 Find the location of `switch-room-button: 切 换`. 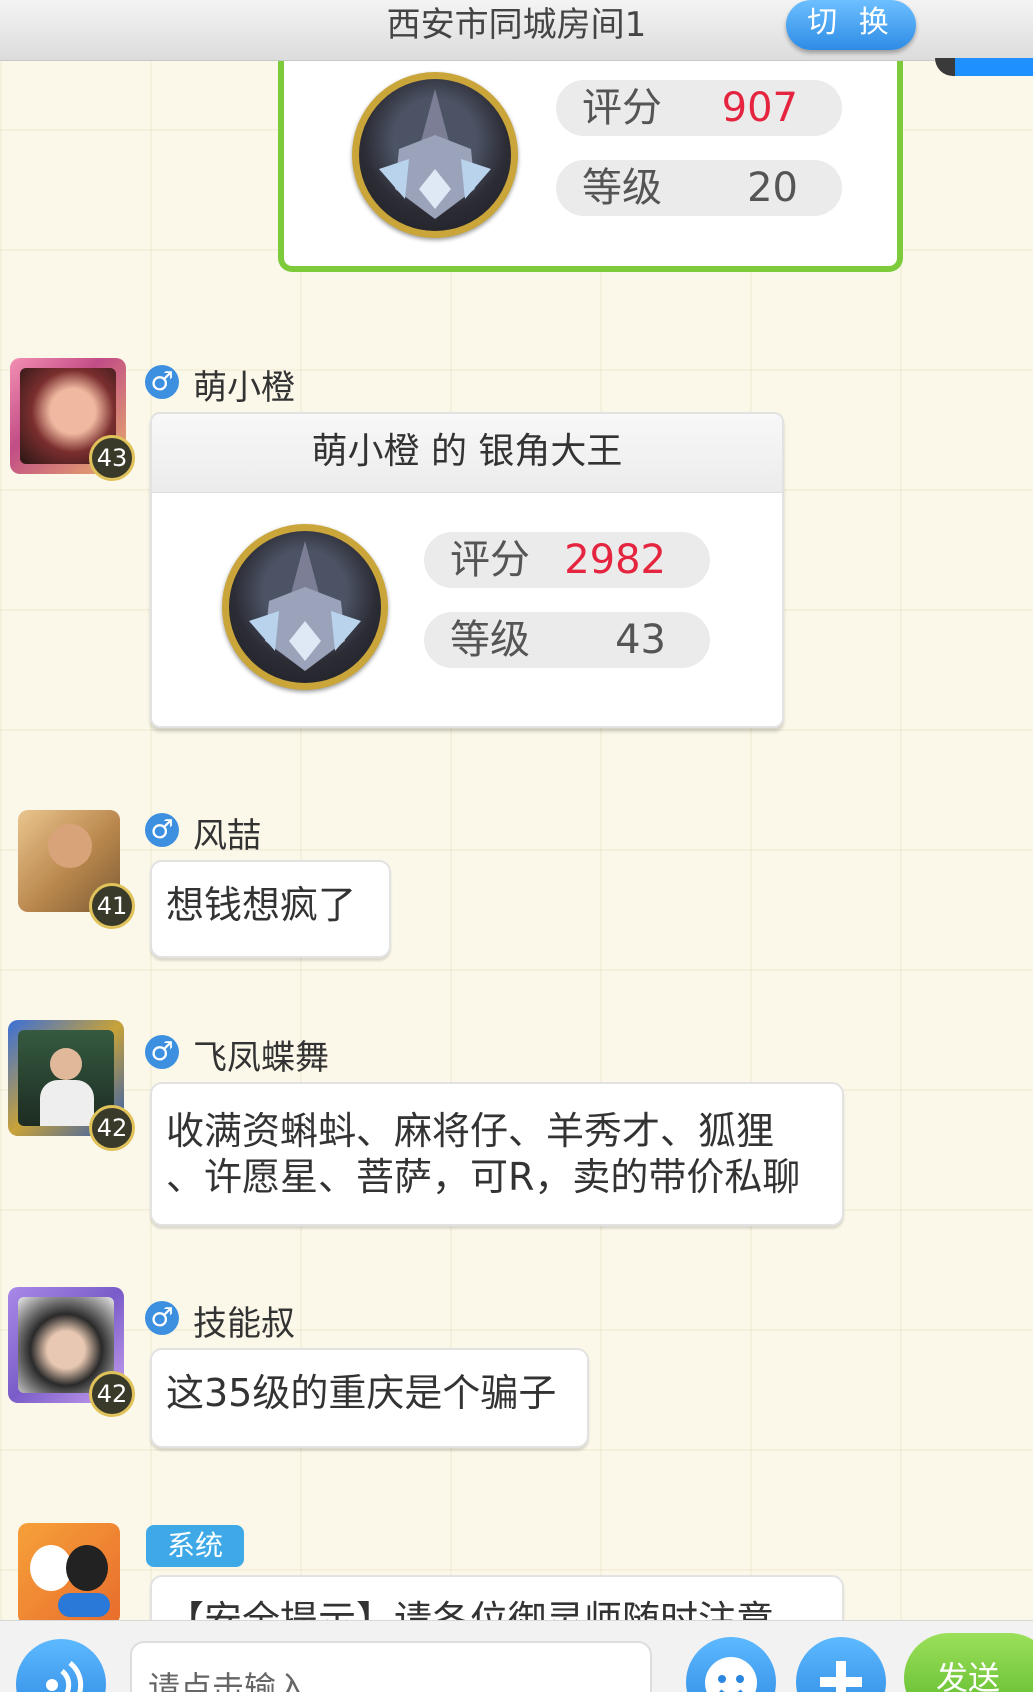

switch-room-button: 切 换 is located at coordinates (851, 25).